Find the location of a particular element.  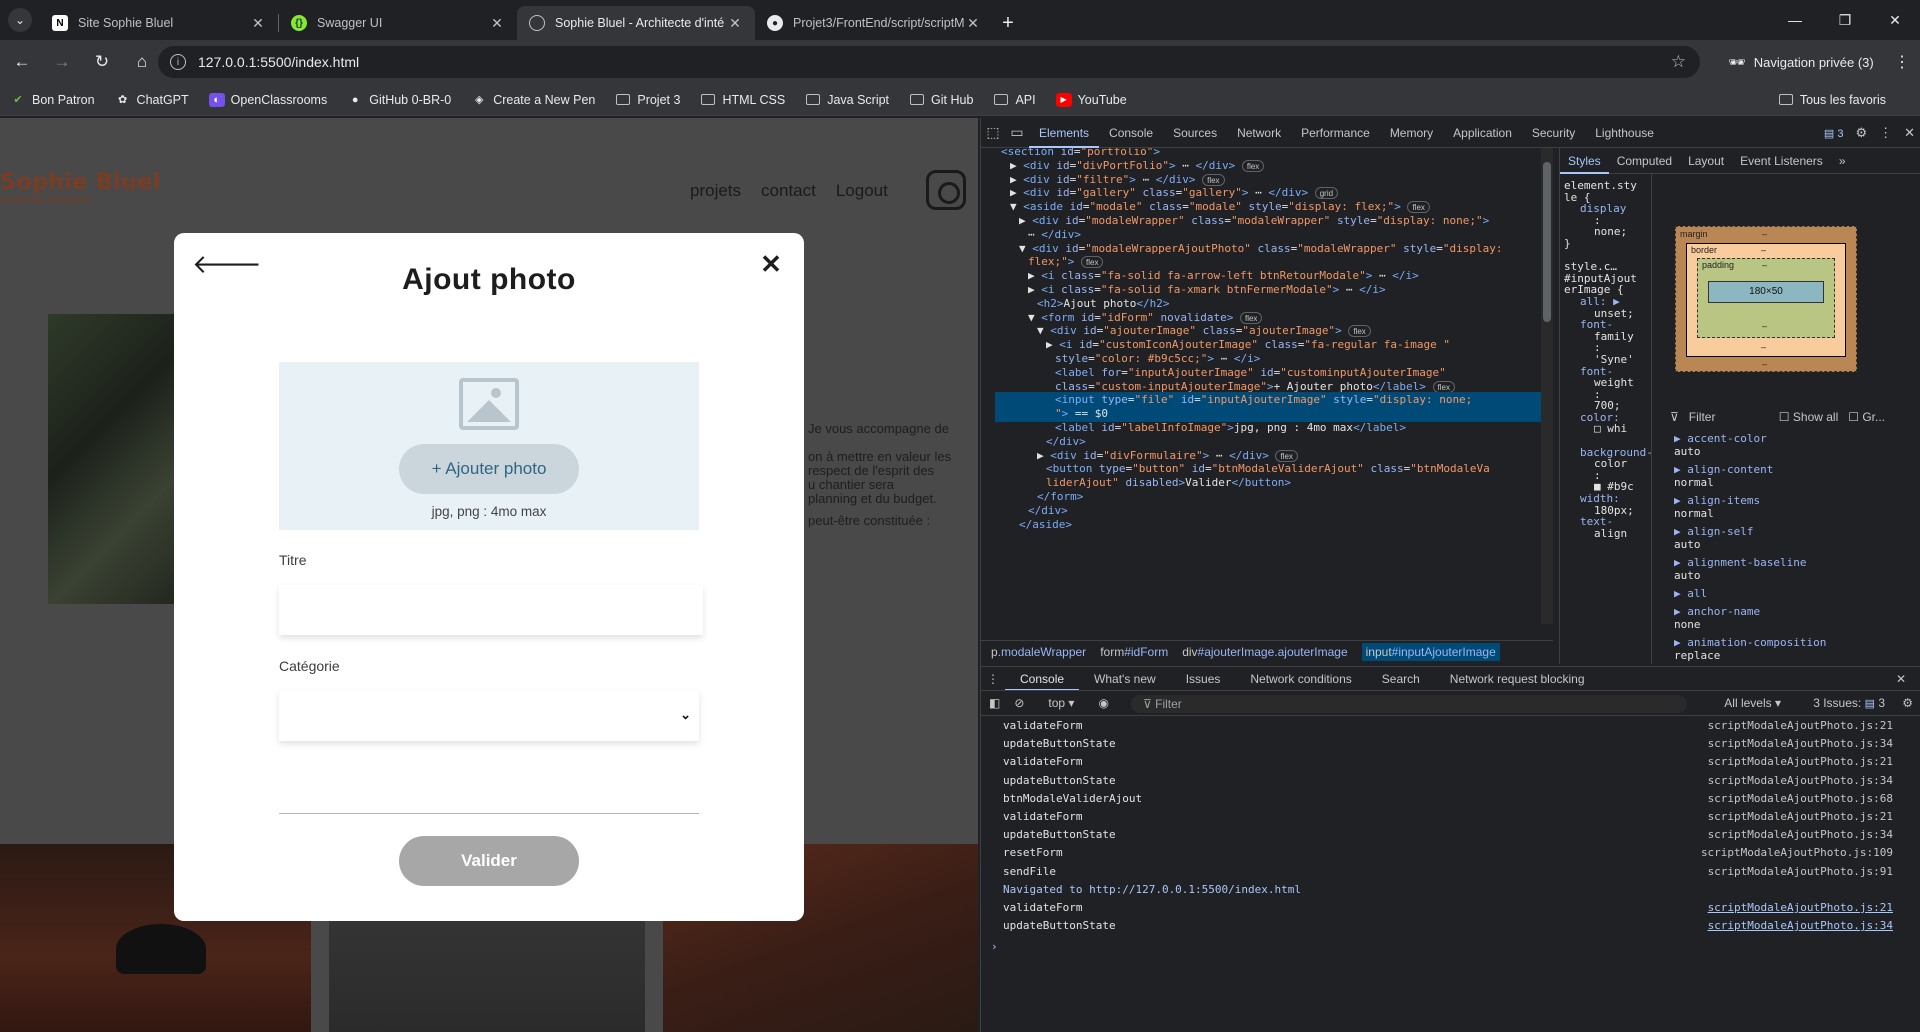

console-filter-input: ⊽ Filter is located at coordinates (1409, 704).